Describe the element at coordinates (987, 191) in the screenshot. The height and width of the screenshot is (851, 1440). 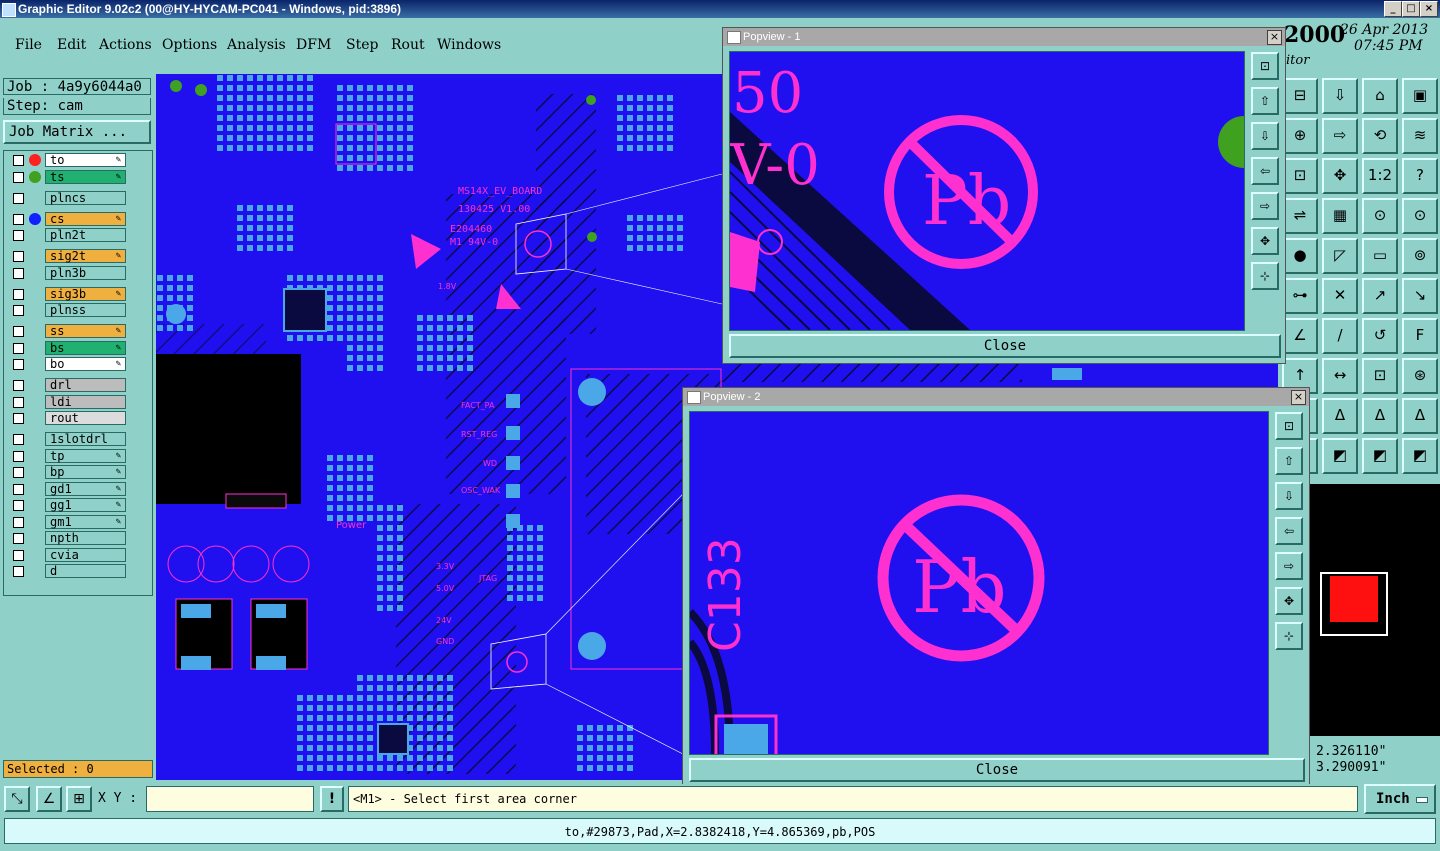
I see `popview-1-view: Pb 50 V-0` at that location.